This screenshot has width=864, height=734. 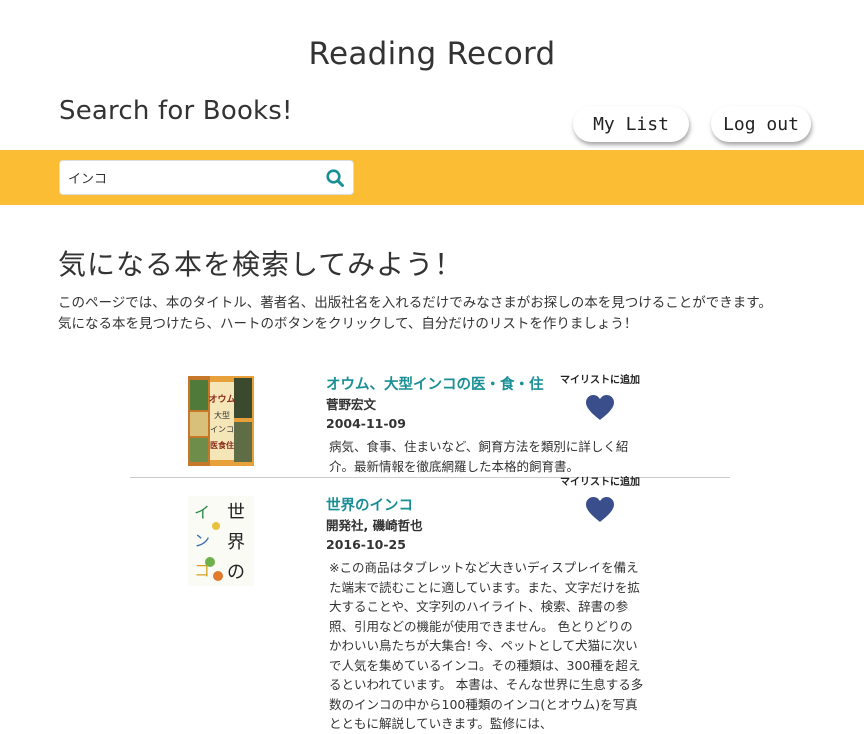 I want to click on search-bar, so click(x=432, y=177).